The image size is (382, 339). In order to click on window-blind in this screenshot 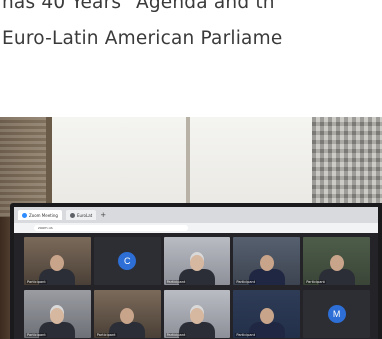, I will do `click(23, 167)`.